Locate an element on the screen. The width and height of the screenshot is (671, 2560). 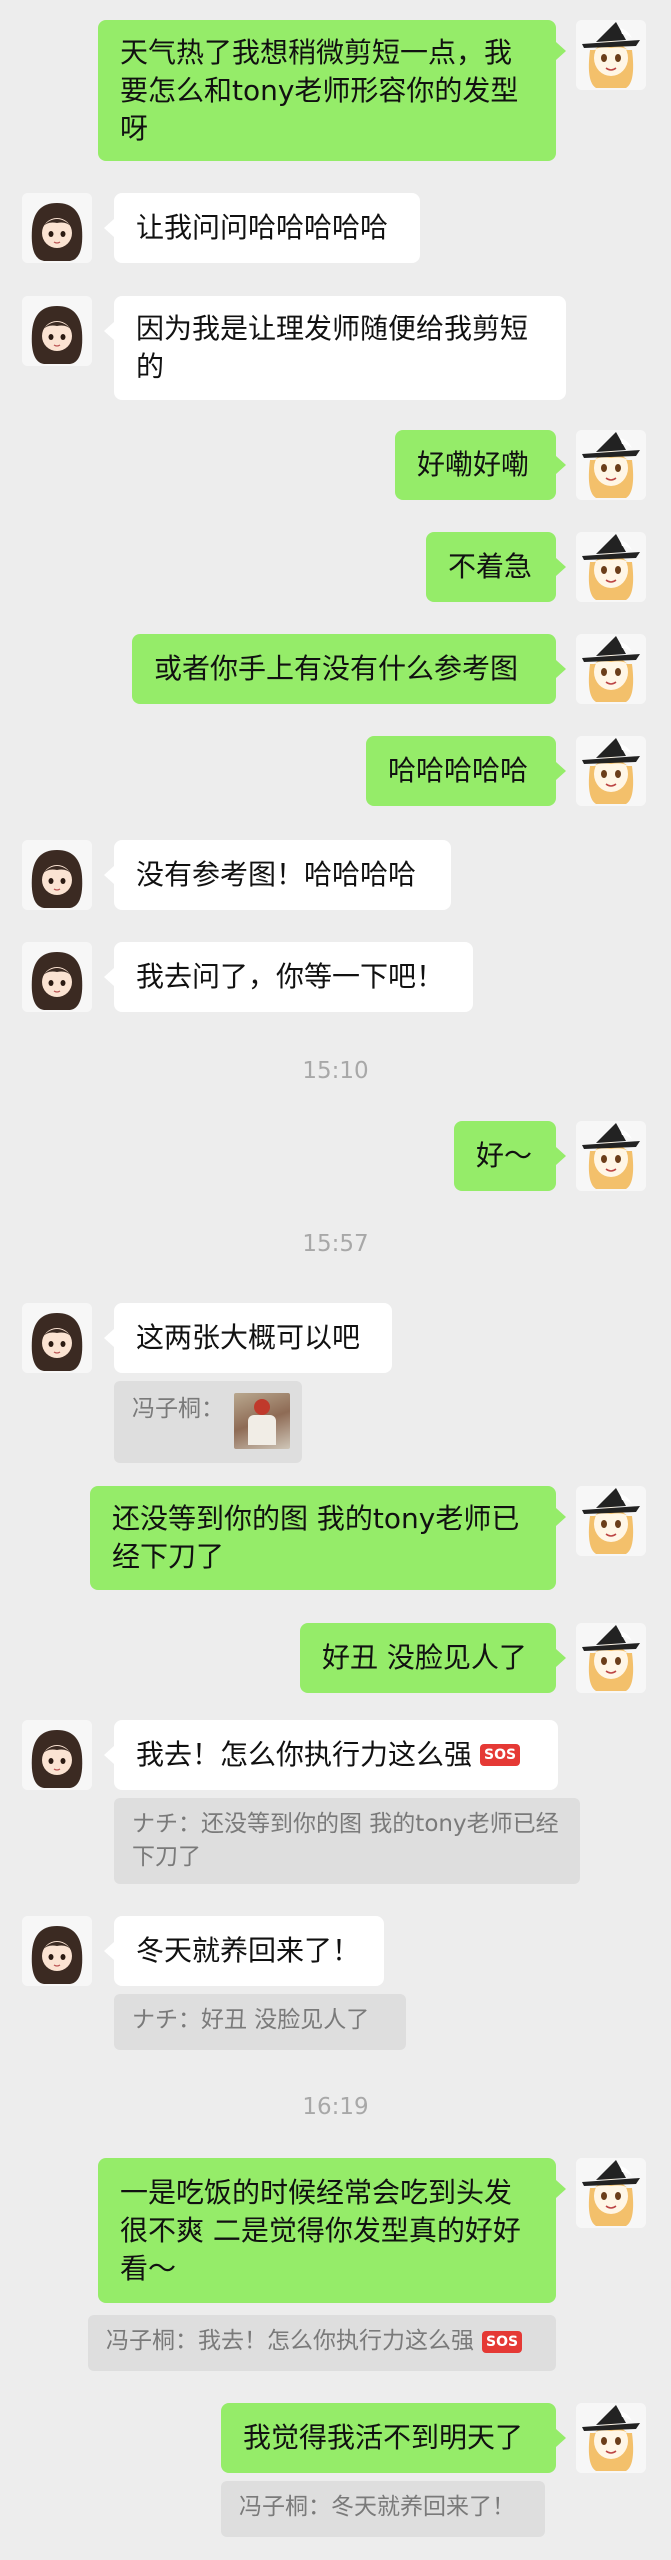
message-bubble-outgoing: 好丑 没脸见人了 is located at coordinates (428, 1658).